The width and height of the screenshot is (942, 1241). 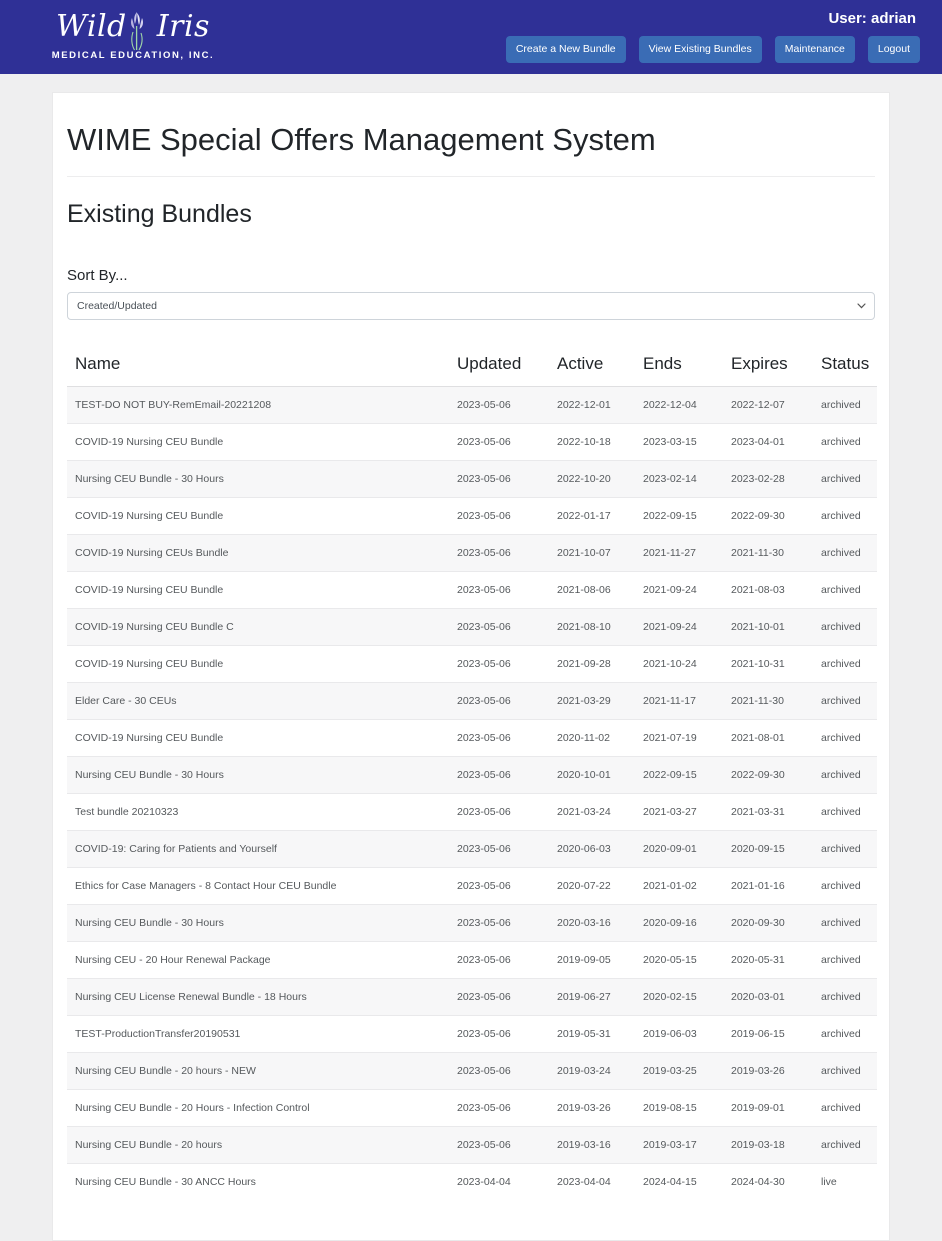 What do you see at coordinates (592, 590) in the screenshot?
I see `bundle-active: 2021-08-06` at bounding box center [592, 590].